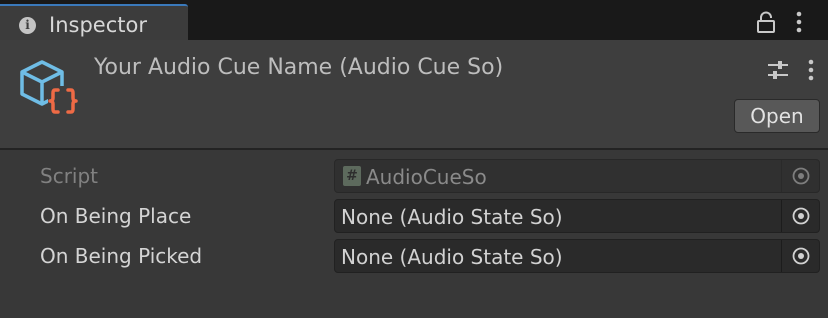 Image resolution: width=828 pixels, height=318 pixels. I want to click on property-label-on-being-picked: On Being Picked, so click(121, 256).